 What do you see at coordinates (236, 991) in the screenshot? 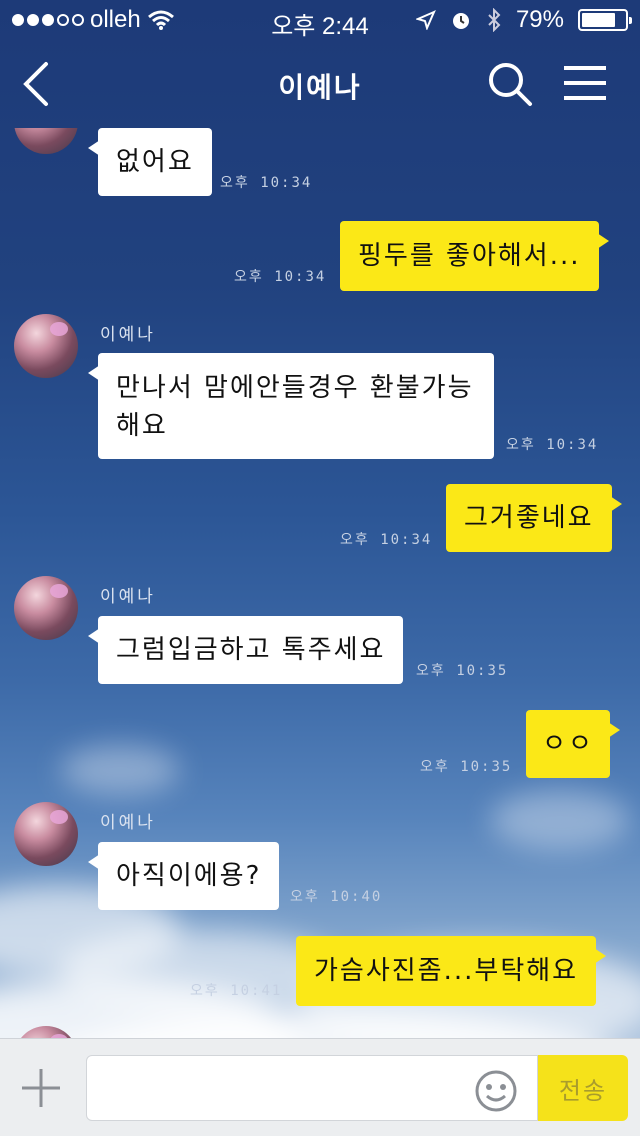
I see `message-time: 오후 10:41` at bounding box center [236, 991].